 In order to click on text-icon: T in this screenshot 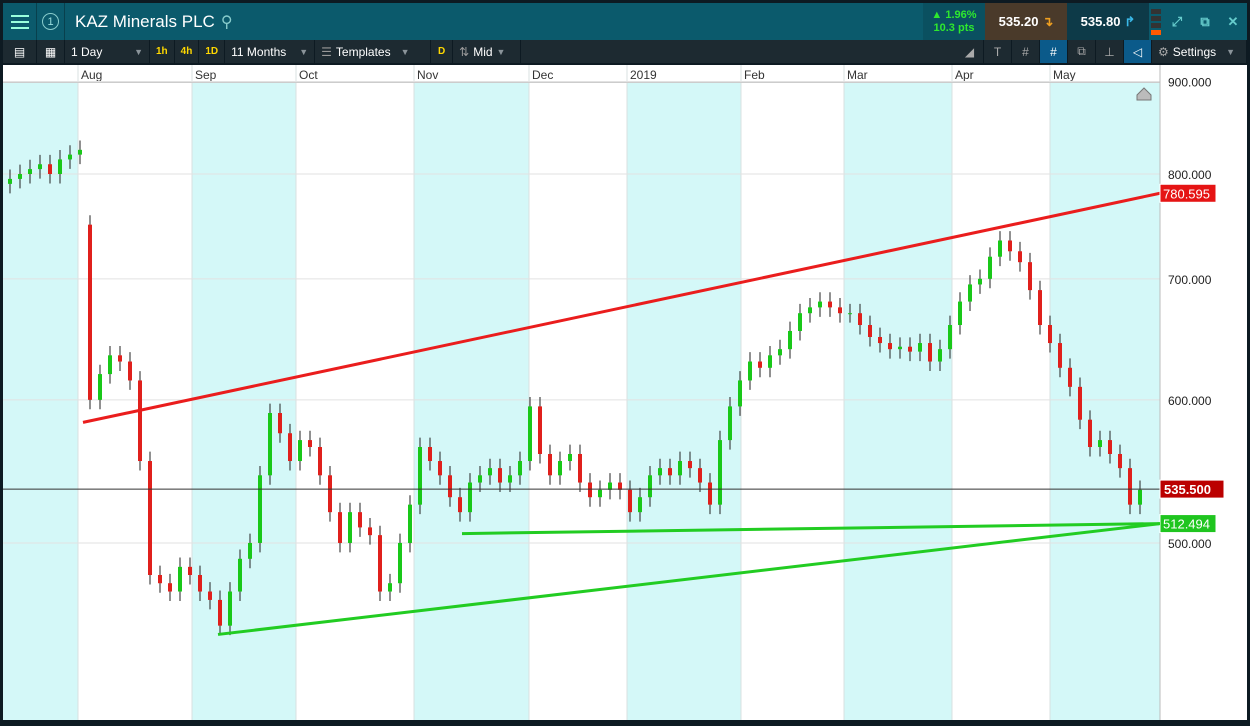, I will do `click(998, 51)`.